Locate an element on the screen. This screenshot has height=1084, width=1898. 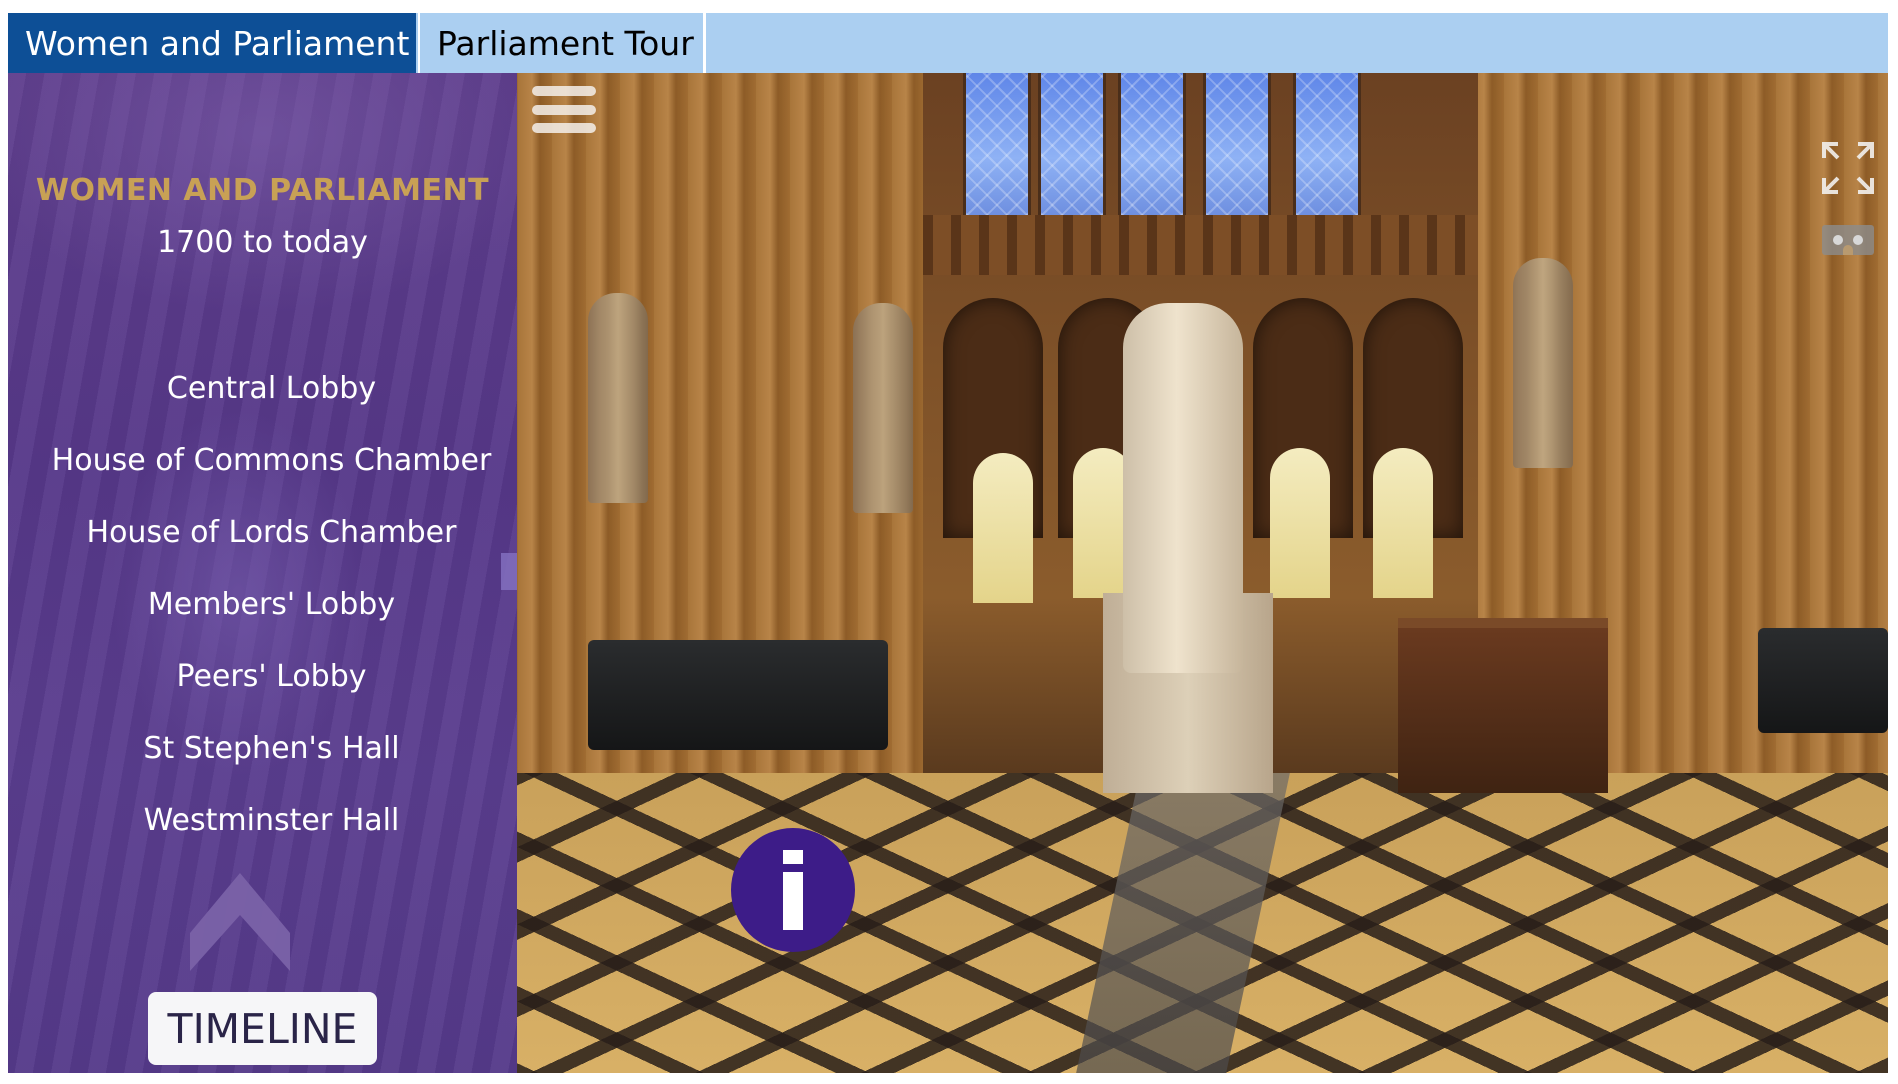
panel-collapse-handle is located at coordinates (509, 571).